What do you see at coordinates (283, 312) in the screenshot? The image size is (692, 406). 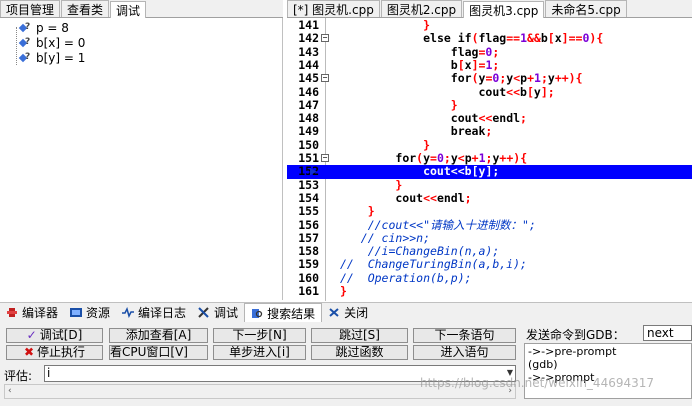 I see `tab-search-results: 搜索结果` at bounding box center [283, 312].